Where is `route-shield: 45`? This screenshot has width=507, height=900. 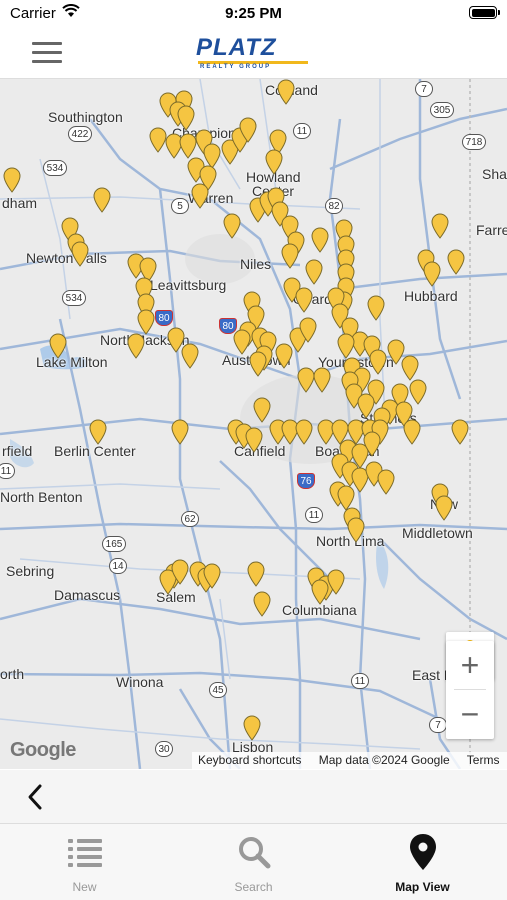
route-shield: 45 is located at coordinates (218, 690).